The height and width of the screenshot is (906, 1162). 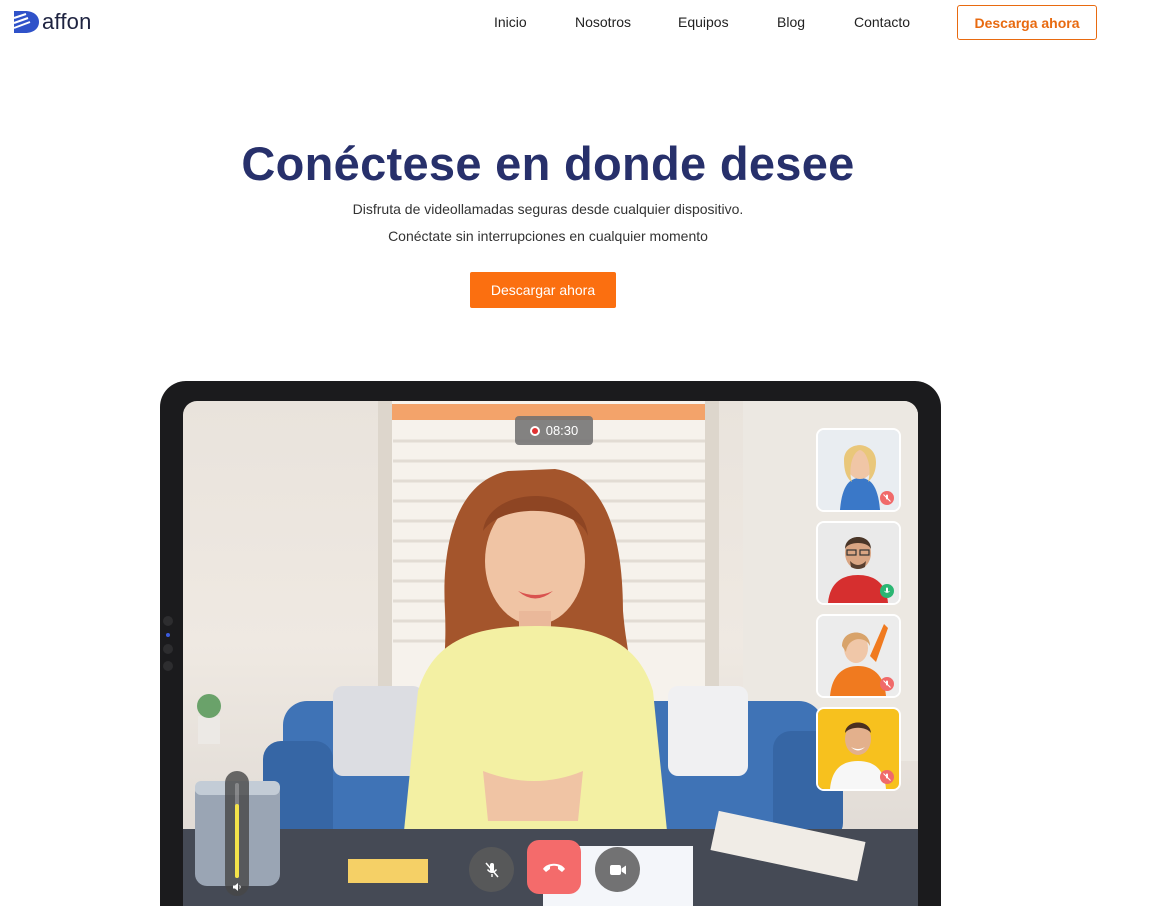 What do you see at coordinates (237, 840) in the screenshot?
I see `volume-level` at bounding box center [237, 840].